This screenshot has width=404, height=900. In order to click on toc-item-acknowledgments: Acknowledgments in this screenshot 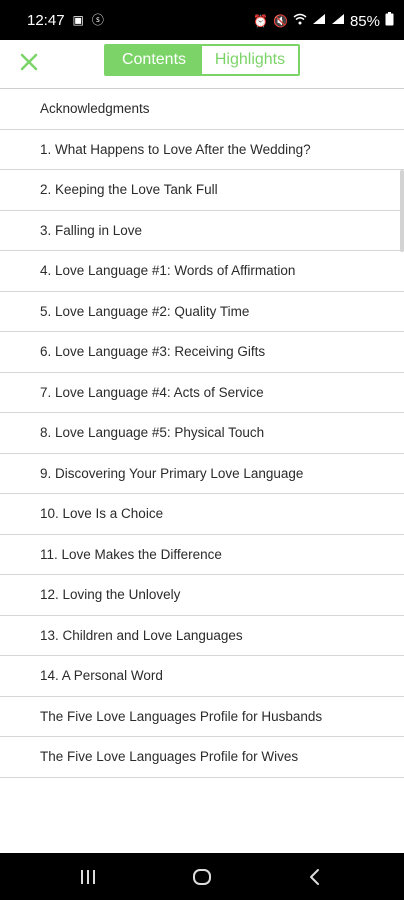, I will do `click(202, 109)`.